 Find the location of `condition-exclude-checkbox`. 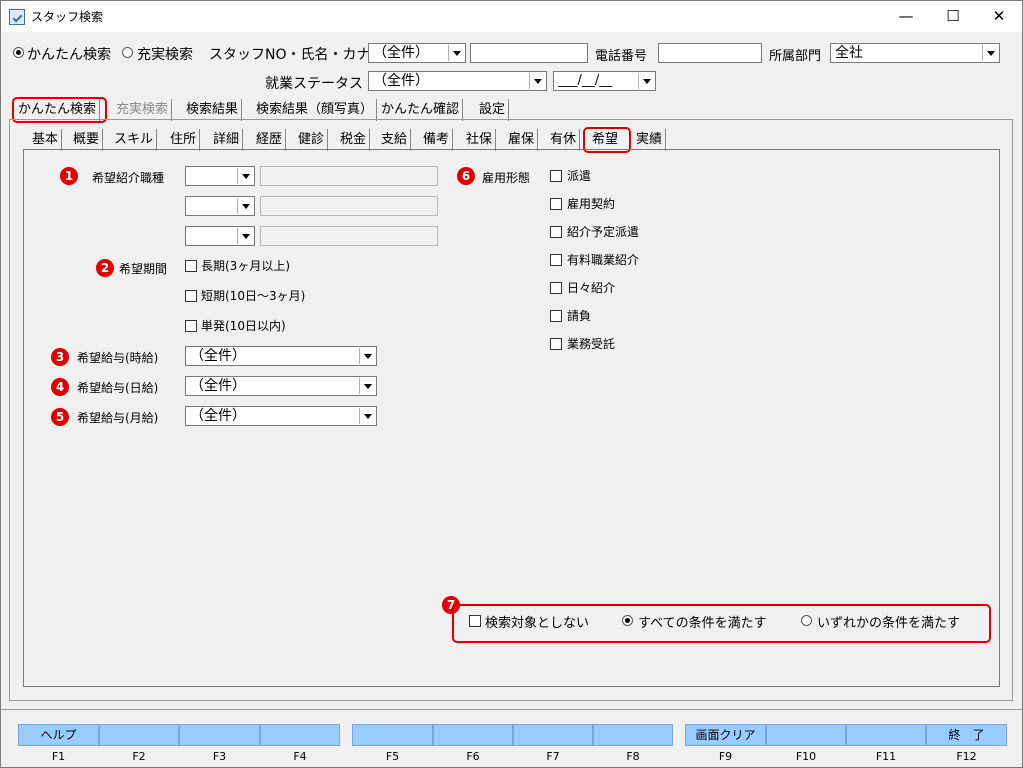

condition-exclude-checkbox is located at coordinates (475, 621).